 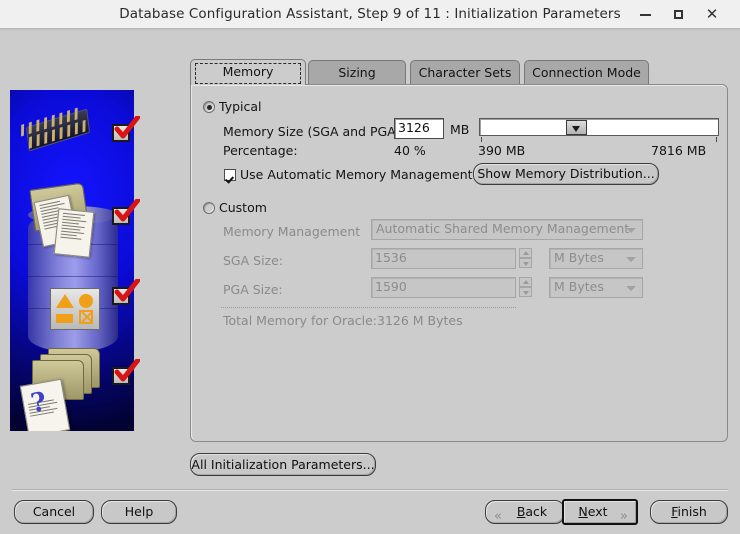 I want to click on pga-size-unit-select: M Bytes, so click(x=596, y=287).